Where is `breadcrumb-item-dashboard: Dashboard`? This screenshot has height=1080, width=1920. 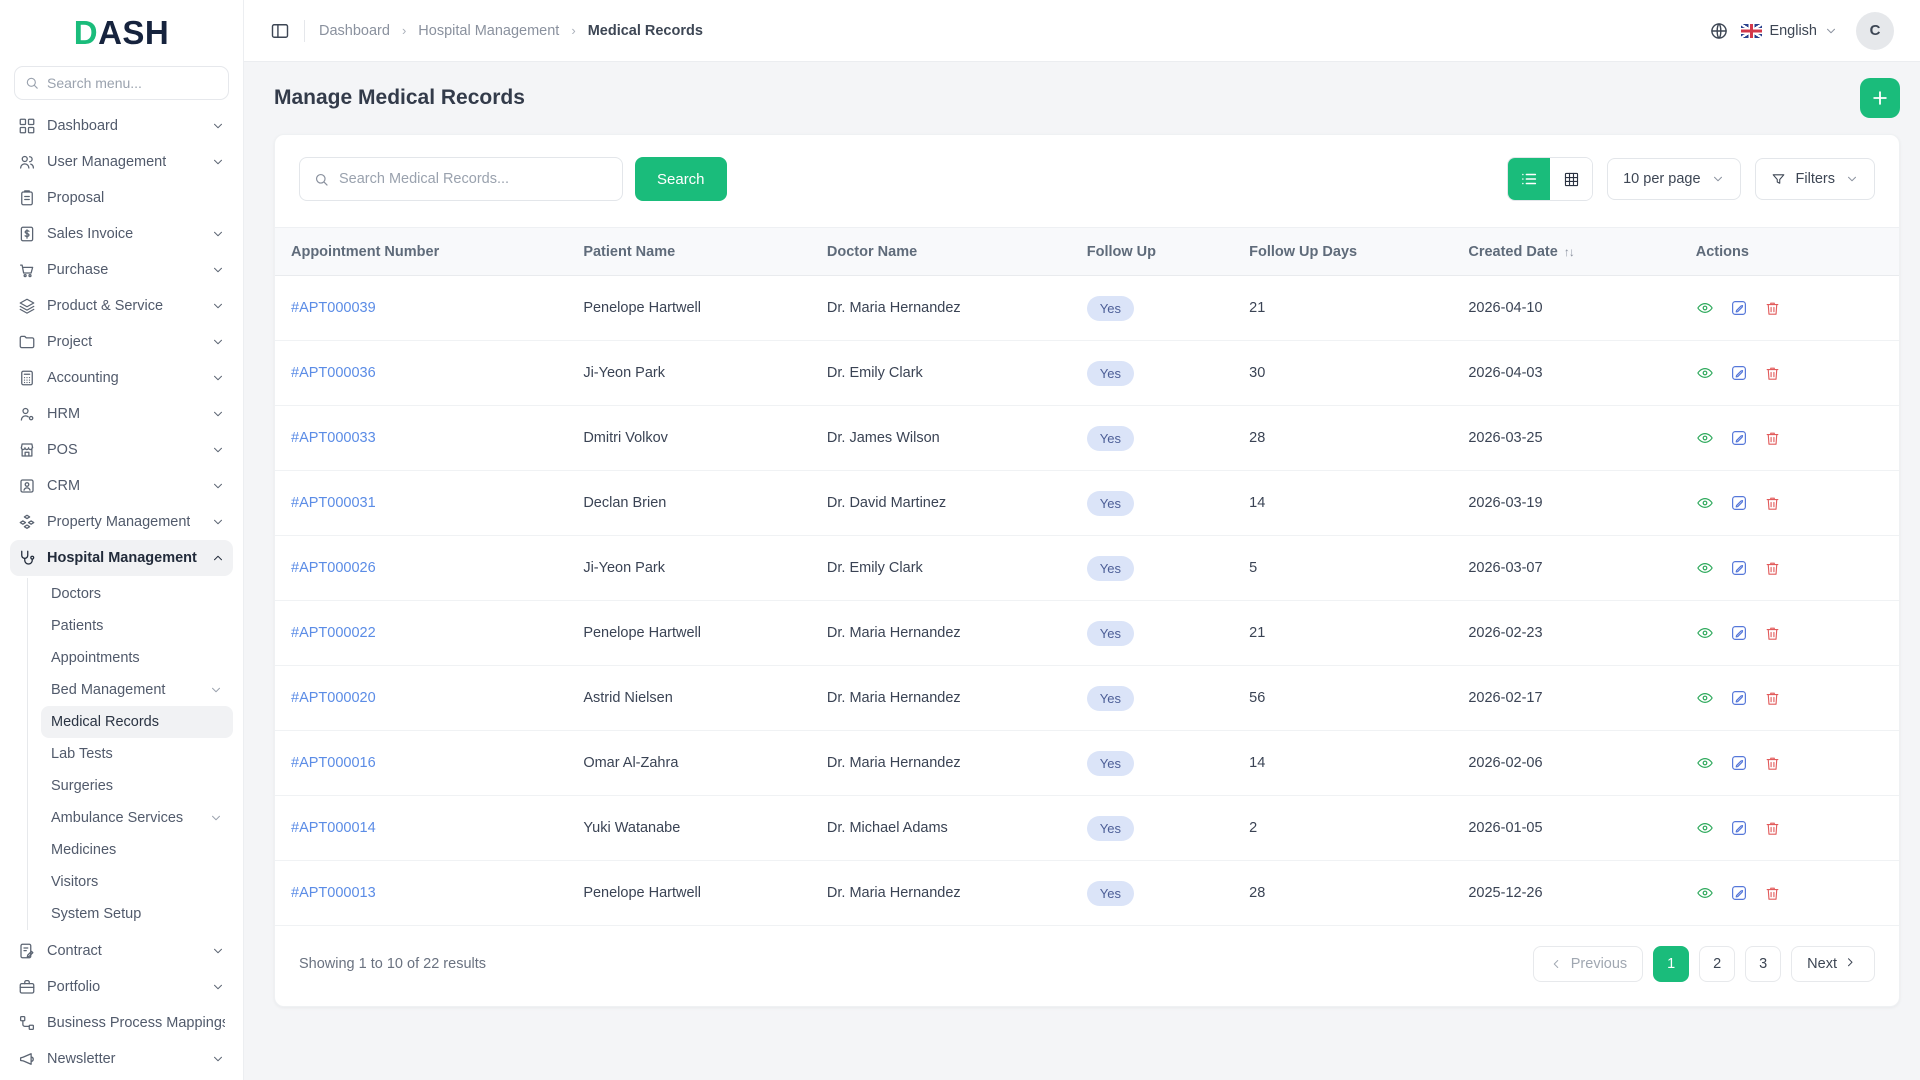
breadcrumb-item-dashboard: Dashboard is located at coordinates (354, 31).